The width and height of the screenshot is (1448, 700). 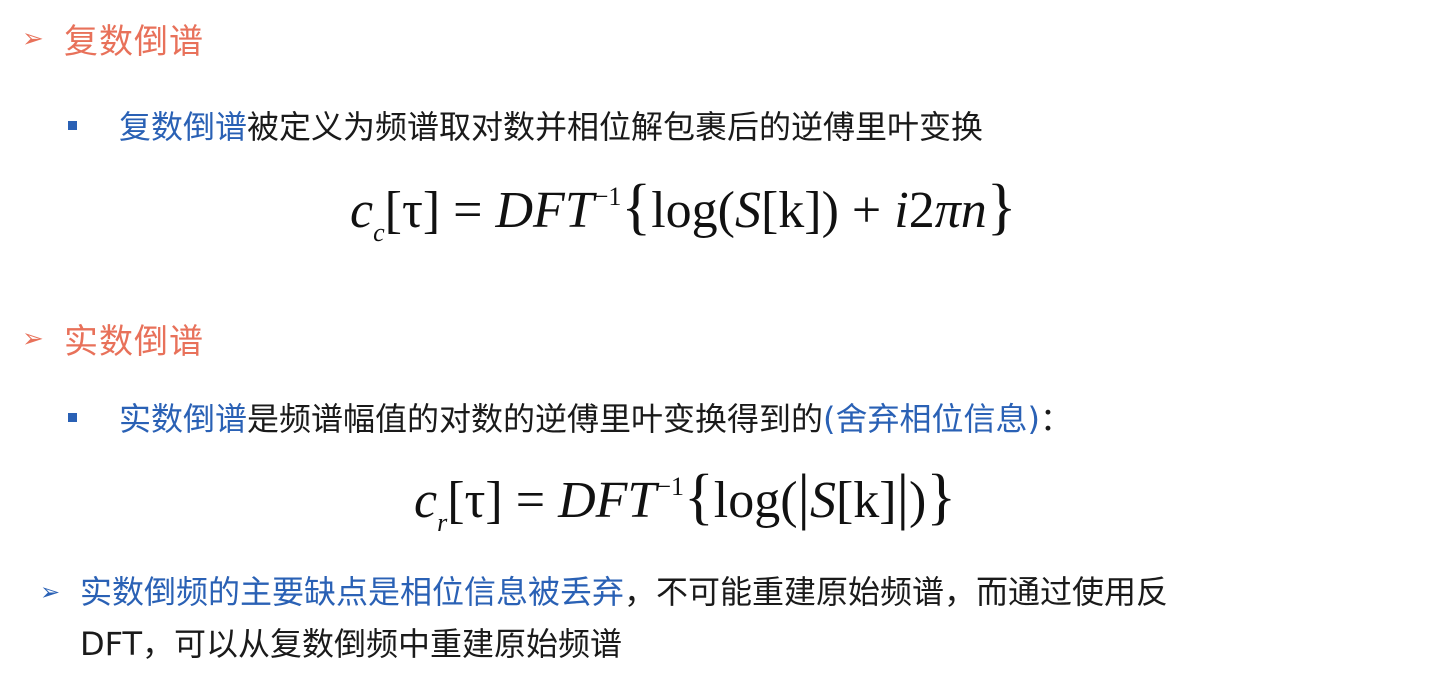 I want to click on formula-lhs-subscript: r, so click(x=442, y=522).